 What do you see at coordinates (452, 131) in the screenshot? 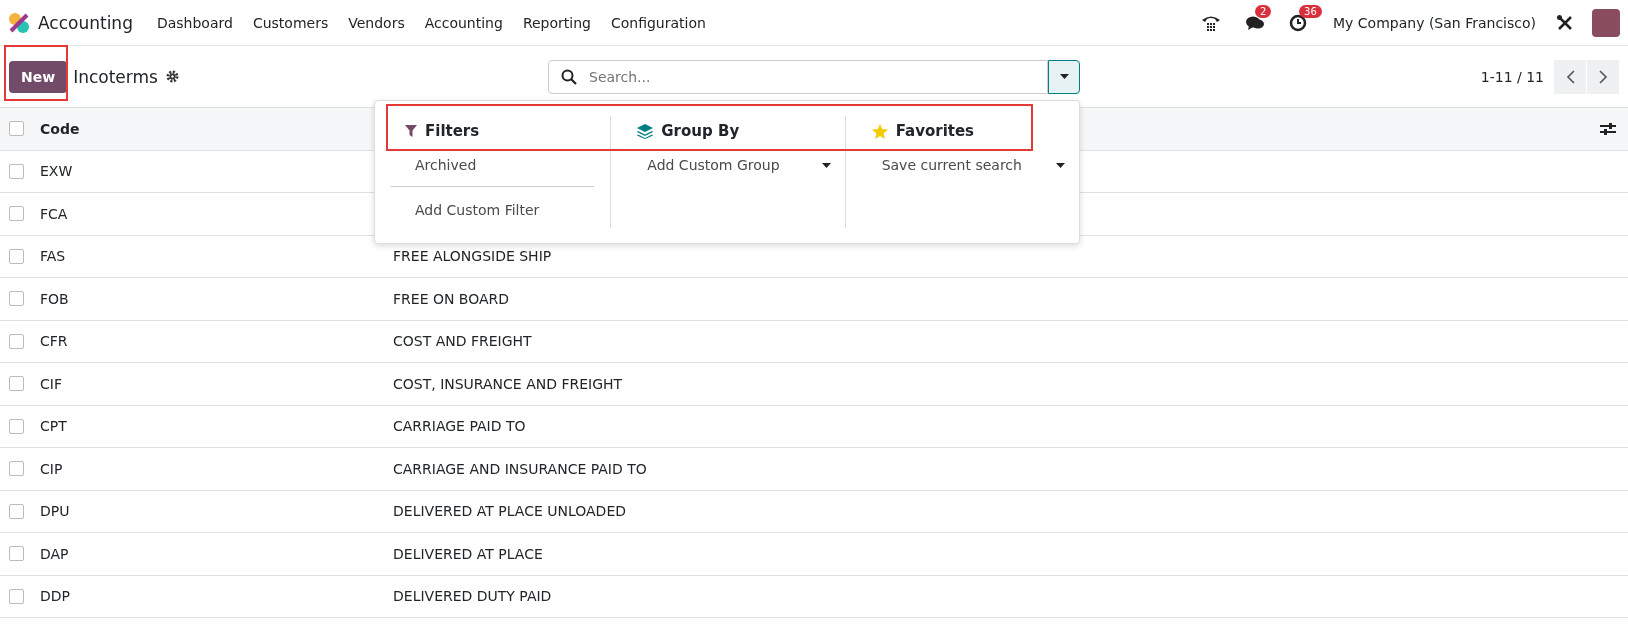
I see `section-title: Filters` at bounding box center [452, 131].